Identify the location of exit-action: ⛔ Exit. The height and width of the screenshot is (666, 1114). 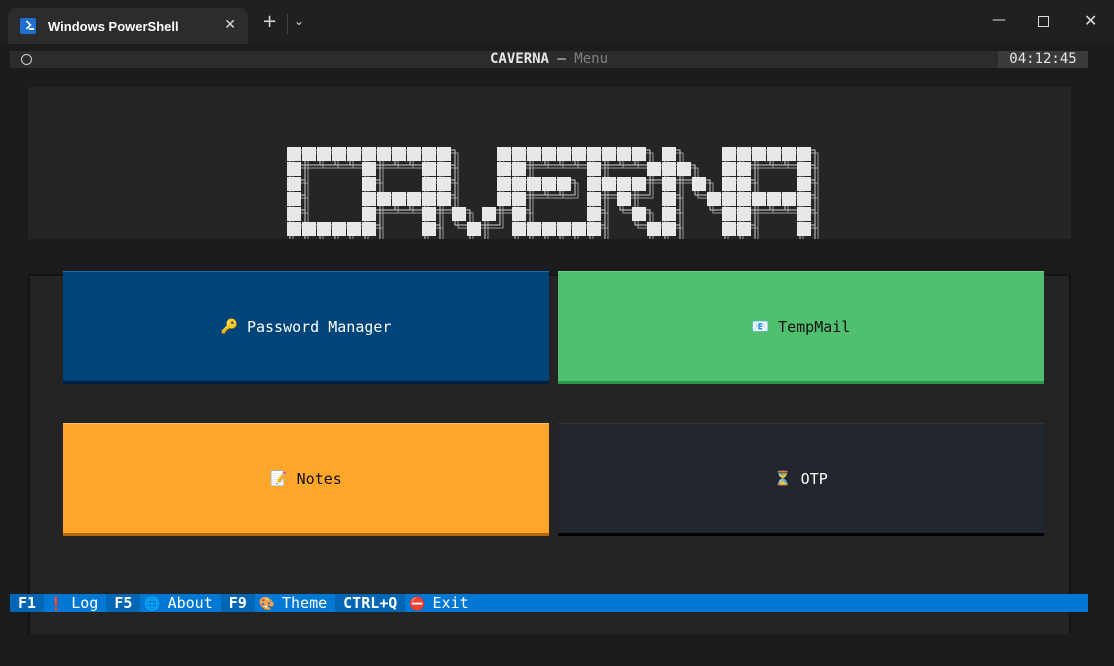
(440, 603).